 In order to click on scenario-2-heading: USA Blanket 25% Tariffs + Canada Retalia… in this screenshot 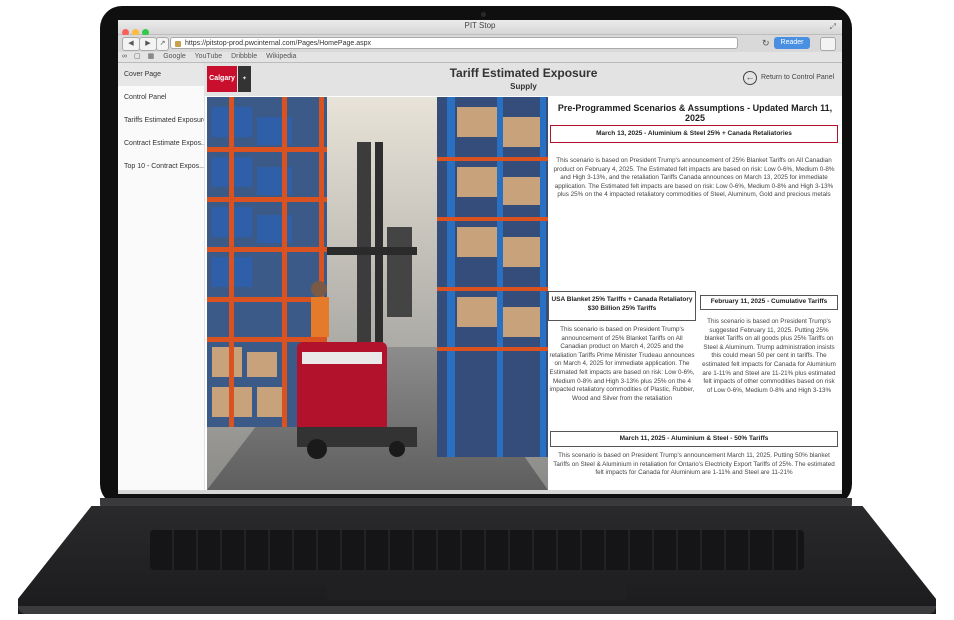, I will do `click(622, 306)`.